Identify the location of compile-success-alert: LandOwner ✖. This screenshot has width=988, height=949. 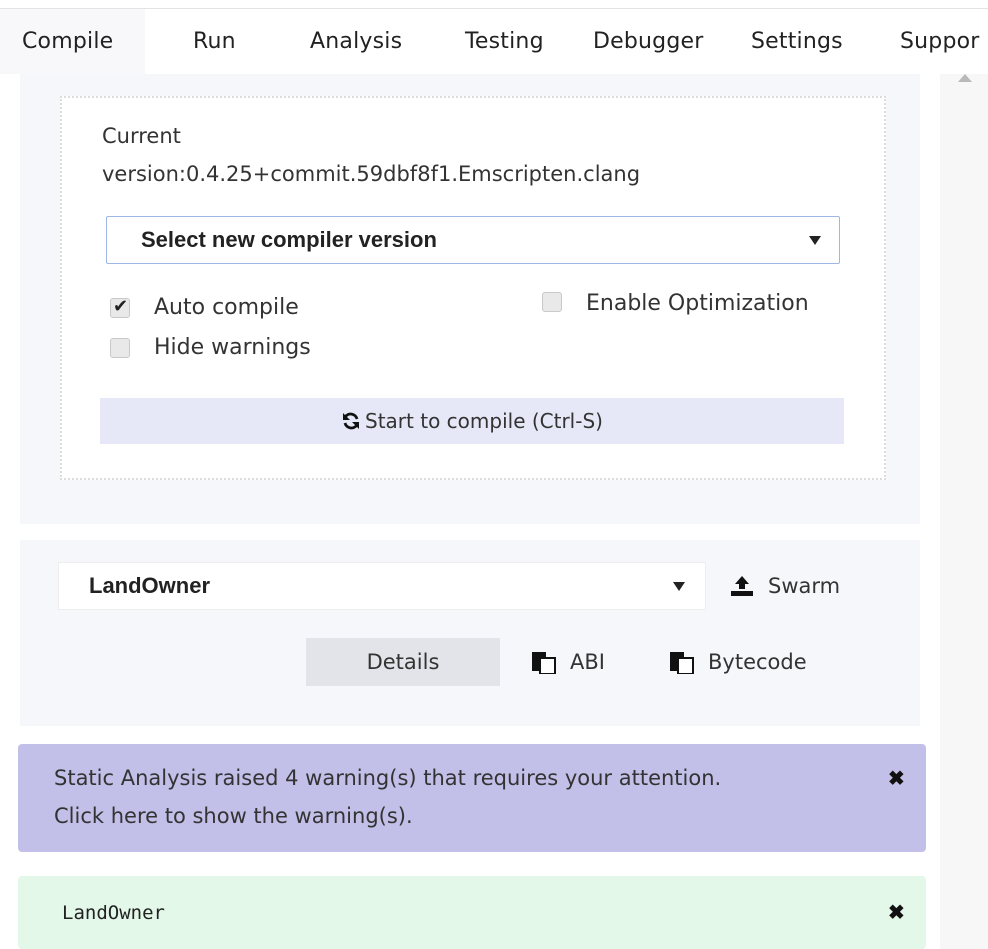
(472, 912).